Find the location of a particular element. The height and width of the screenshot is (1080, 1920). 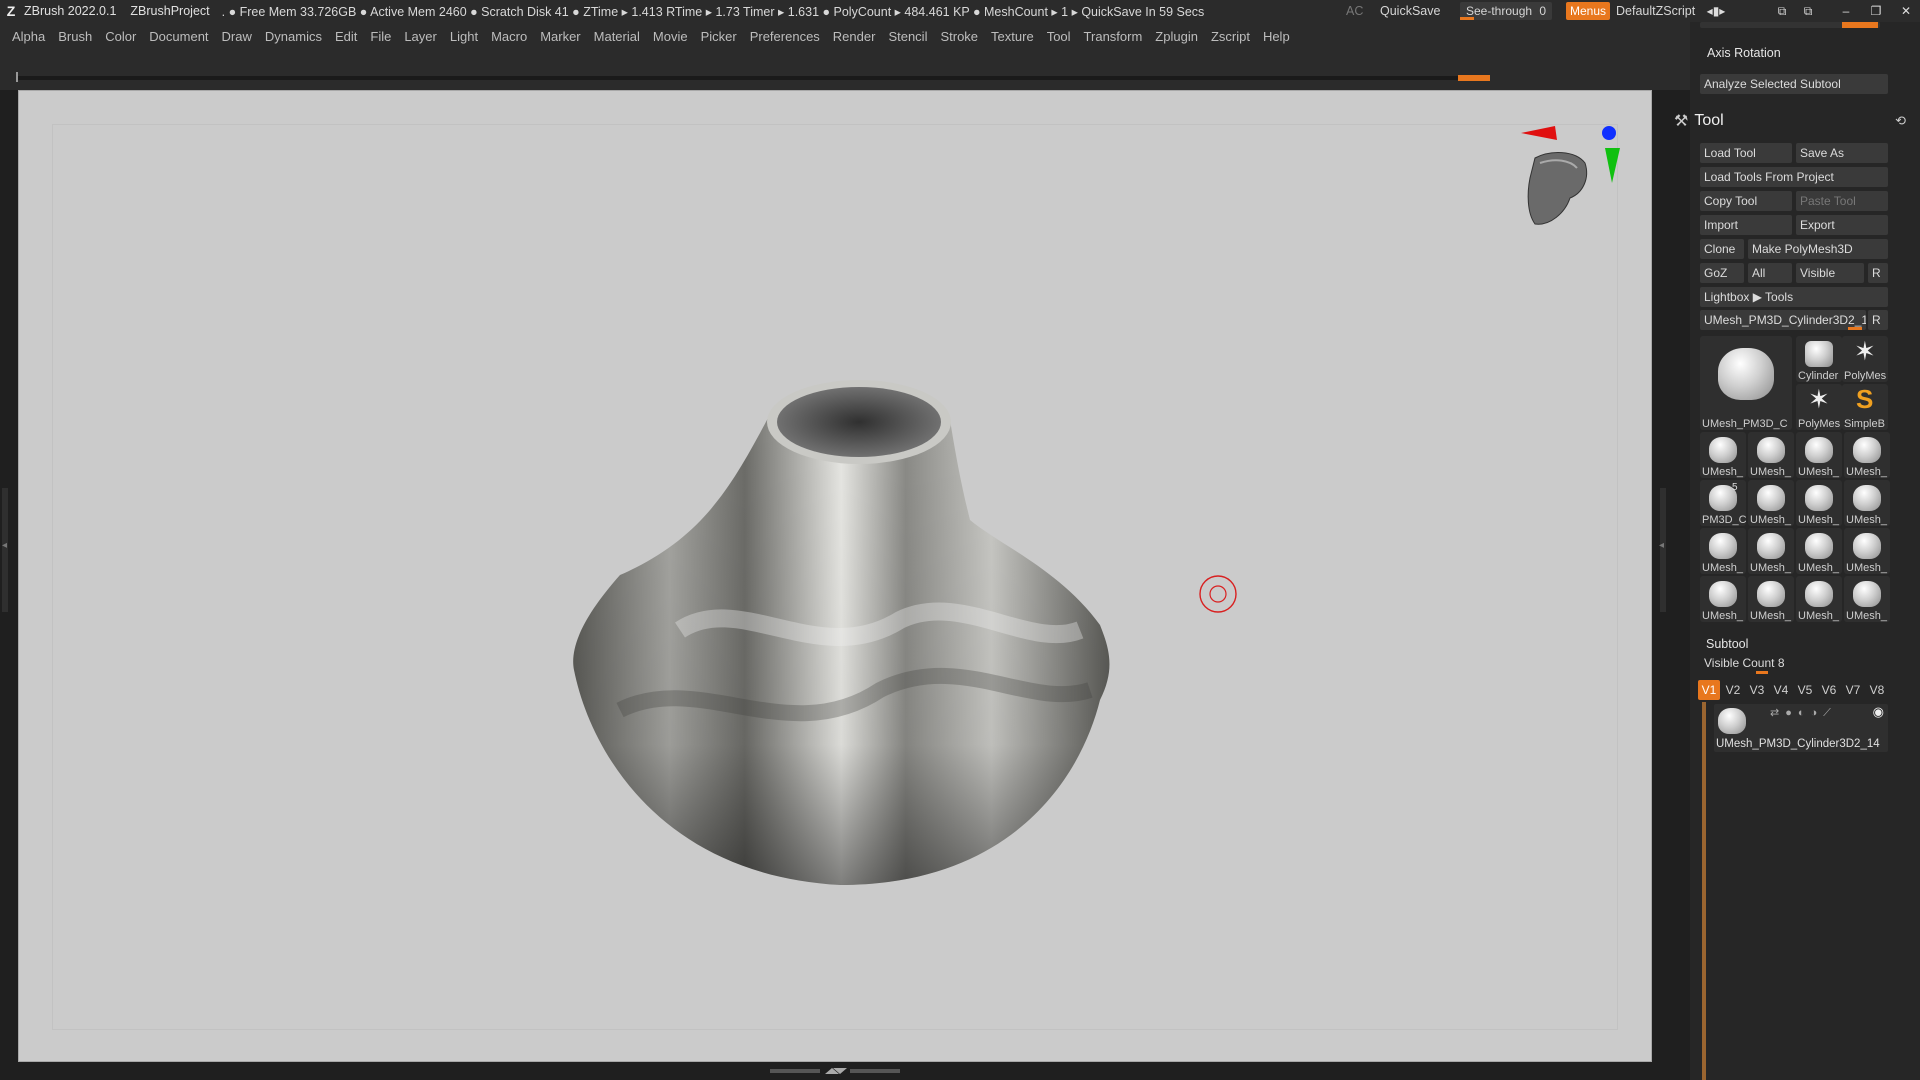

export-button: Export is located at coordinates (1842, 225).